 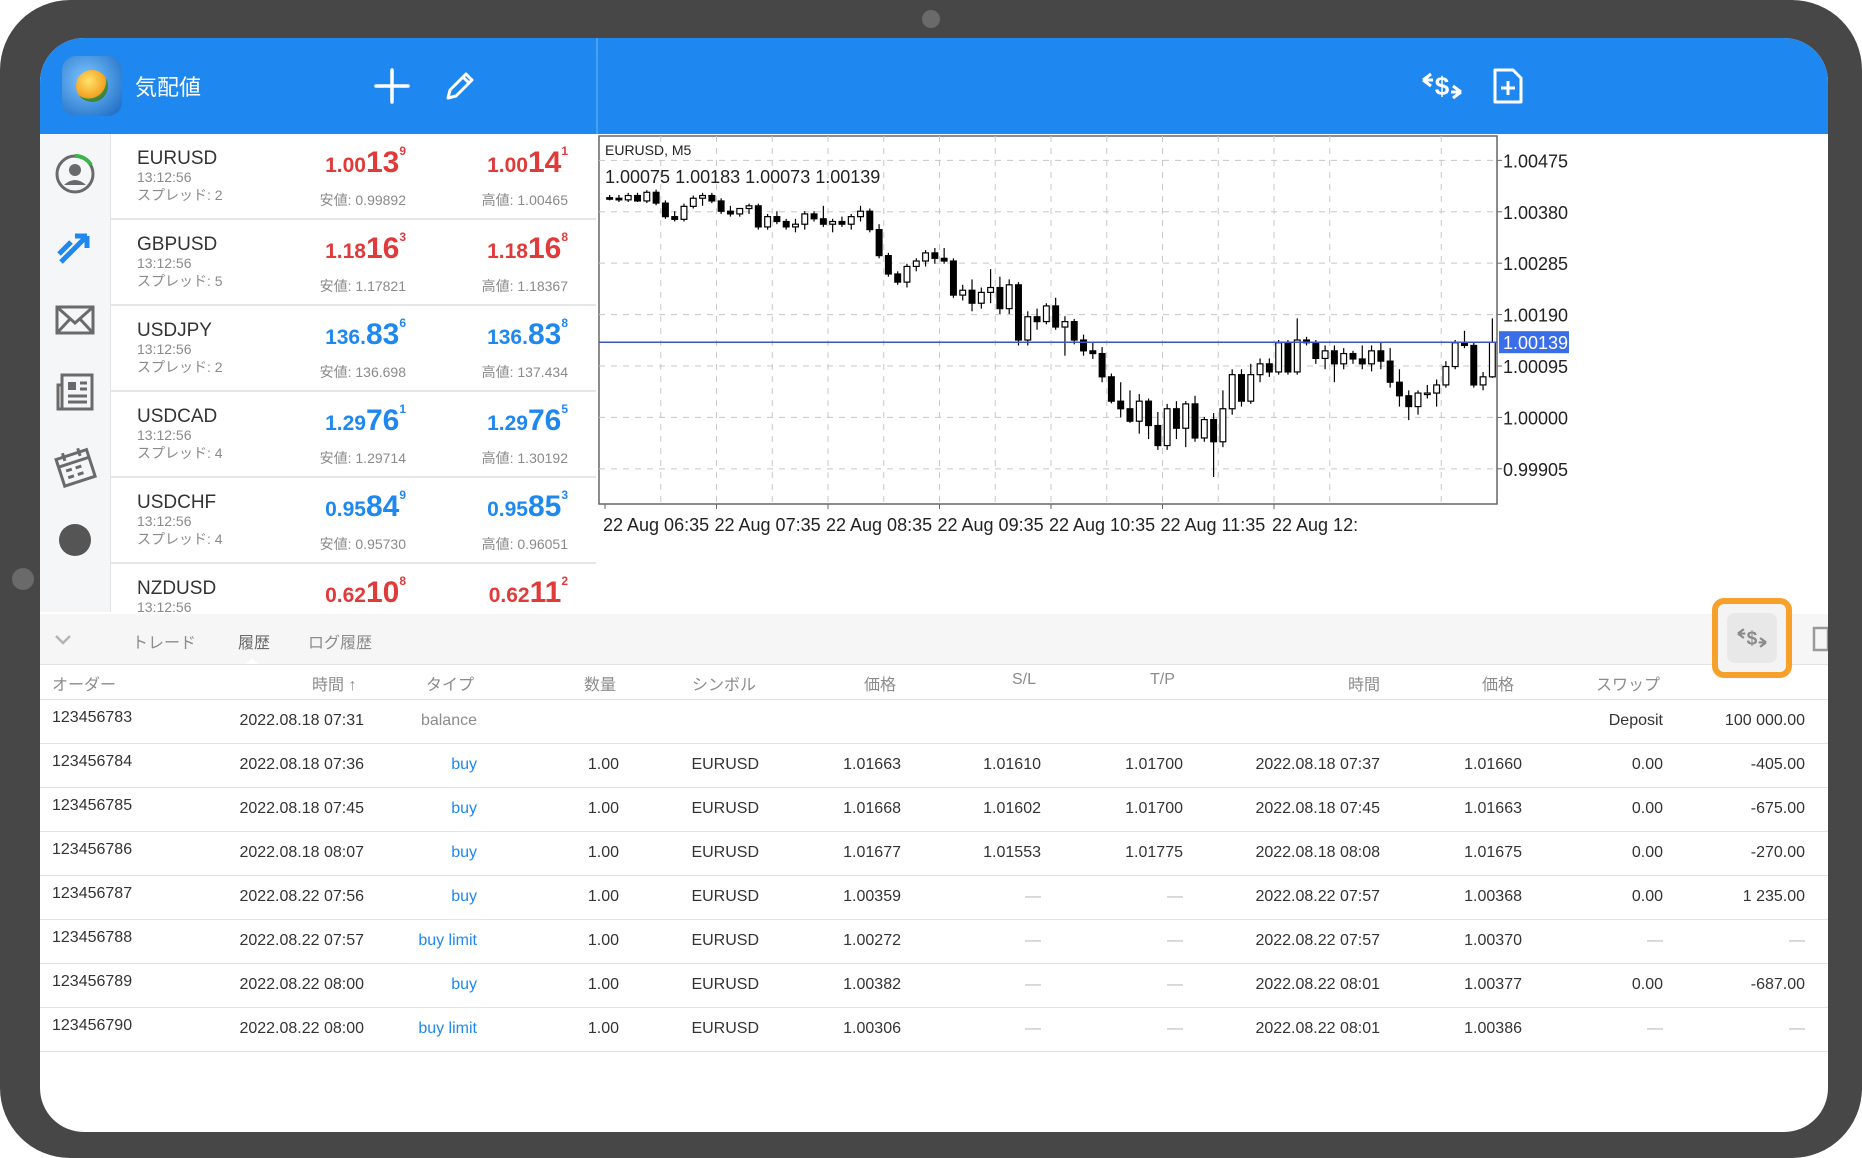 What do you see at coordinates (1647, 764) in the screenshot?
I see `cell-swap: 0.00` at bounding box center [1647, 764].